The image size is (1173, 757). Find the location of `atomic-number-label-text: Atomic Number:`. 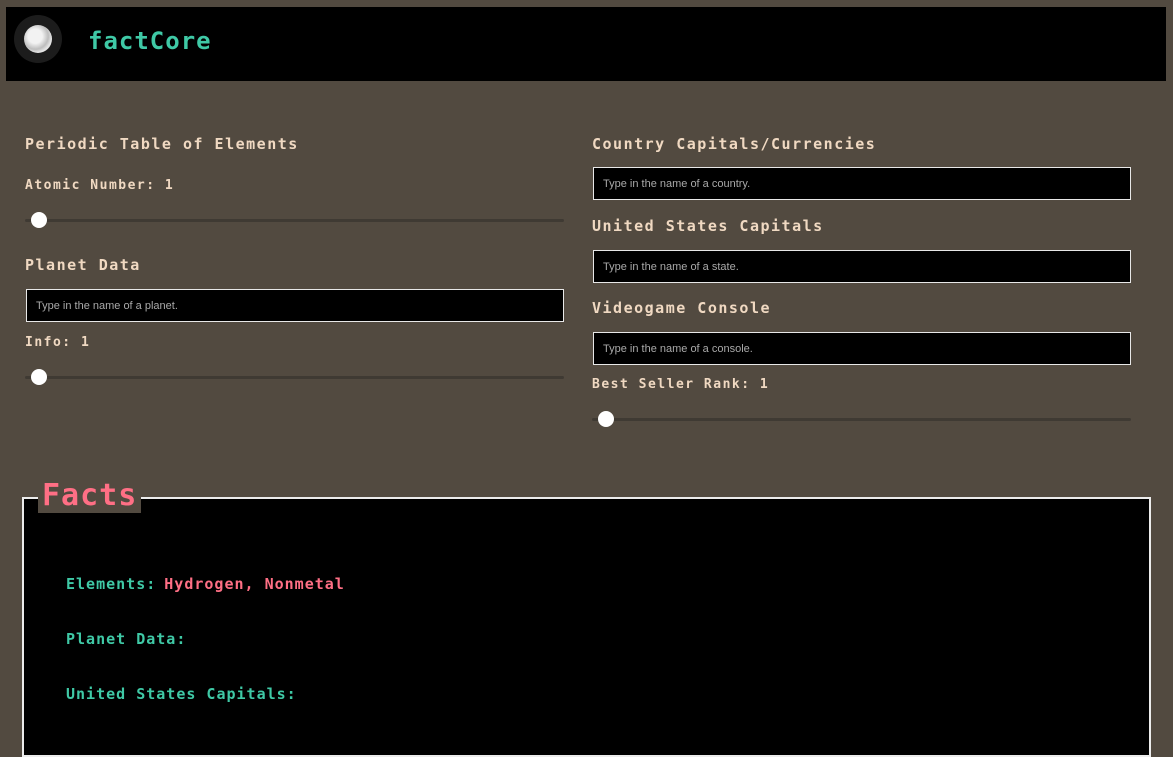

atomic-number-label-text: Atomic Number: is located at coordinates (90, 185).